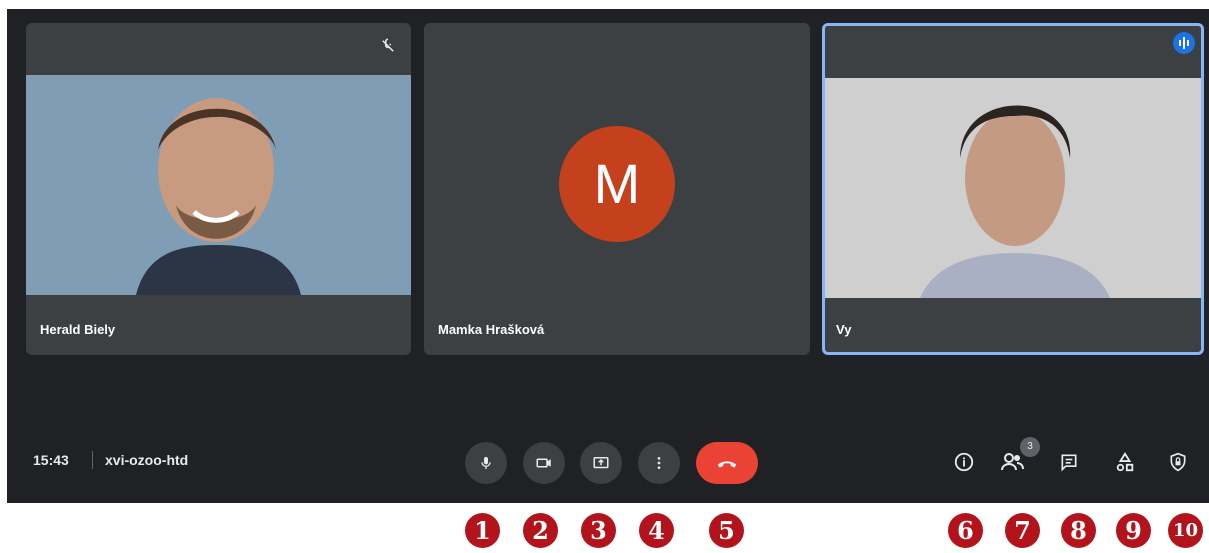  What do you see at coordinates (1133, 530) in the screenshot?
I see `callout-marker: 9` at bounding box center [1133, 530].